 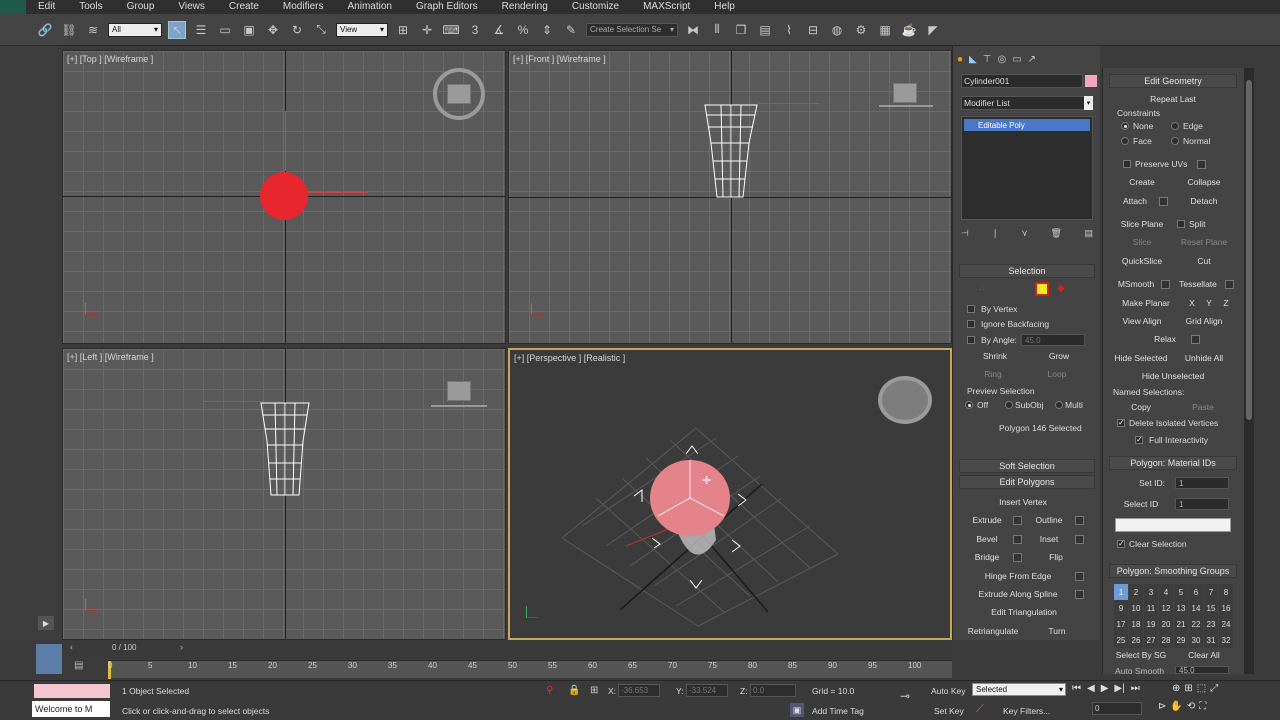 I want to click on render-iterative-icon: ◤, so click(x=933, y=30).